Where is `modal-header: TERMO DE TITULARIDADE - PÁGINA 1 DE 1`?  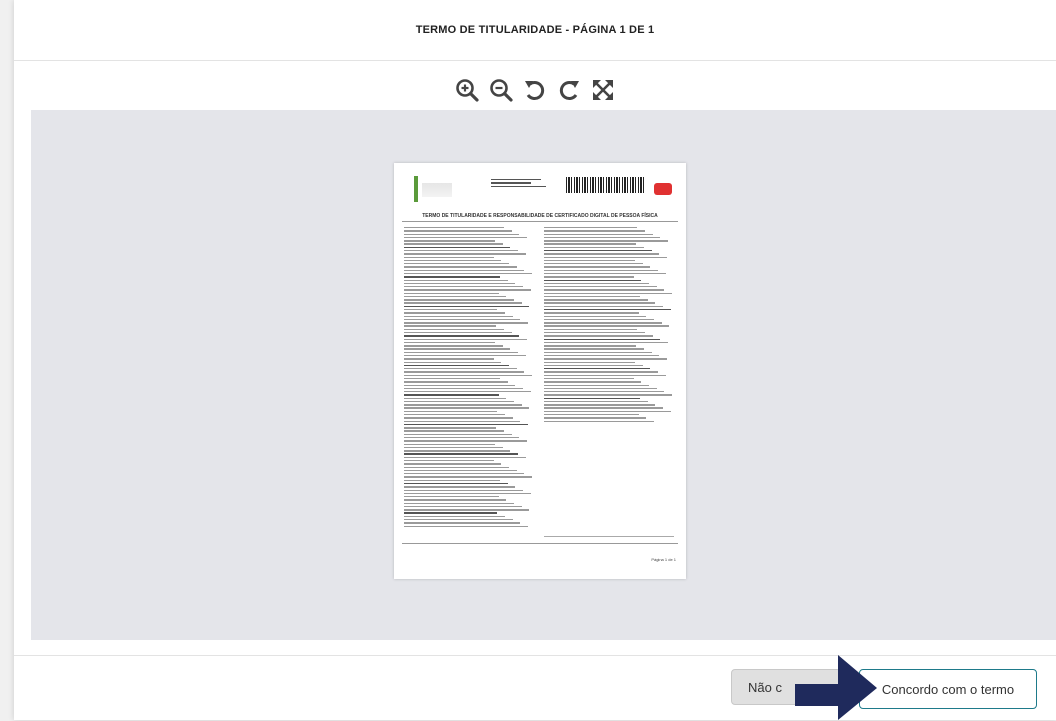
modal-header: TERMO DE TITULARIDADE - PÁGINA 1 DE 1 is located at coordinates (535, 30).